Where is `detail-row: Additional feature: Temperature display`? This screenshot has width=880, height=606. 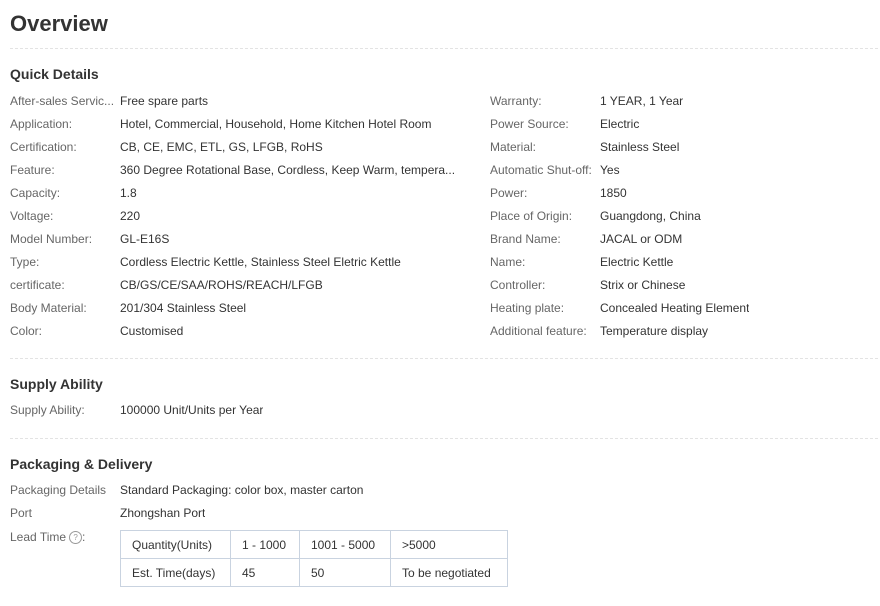
detail-row: Additional feature: Temperature display is located at coordinates (684, 330).